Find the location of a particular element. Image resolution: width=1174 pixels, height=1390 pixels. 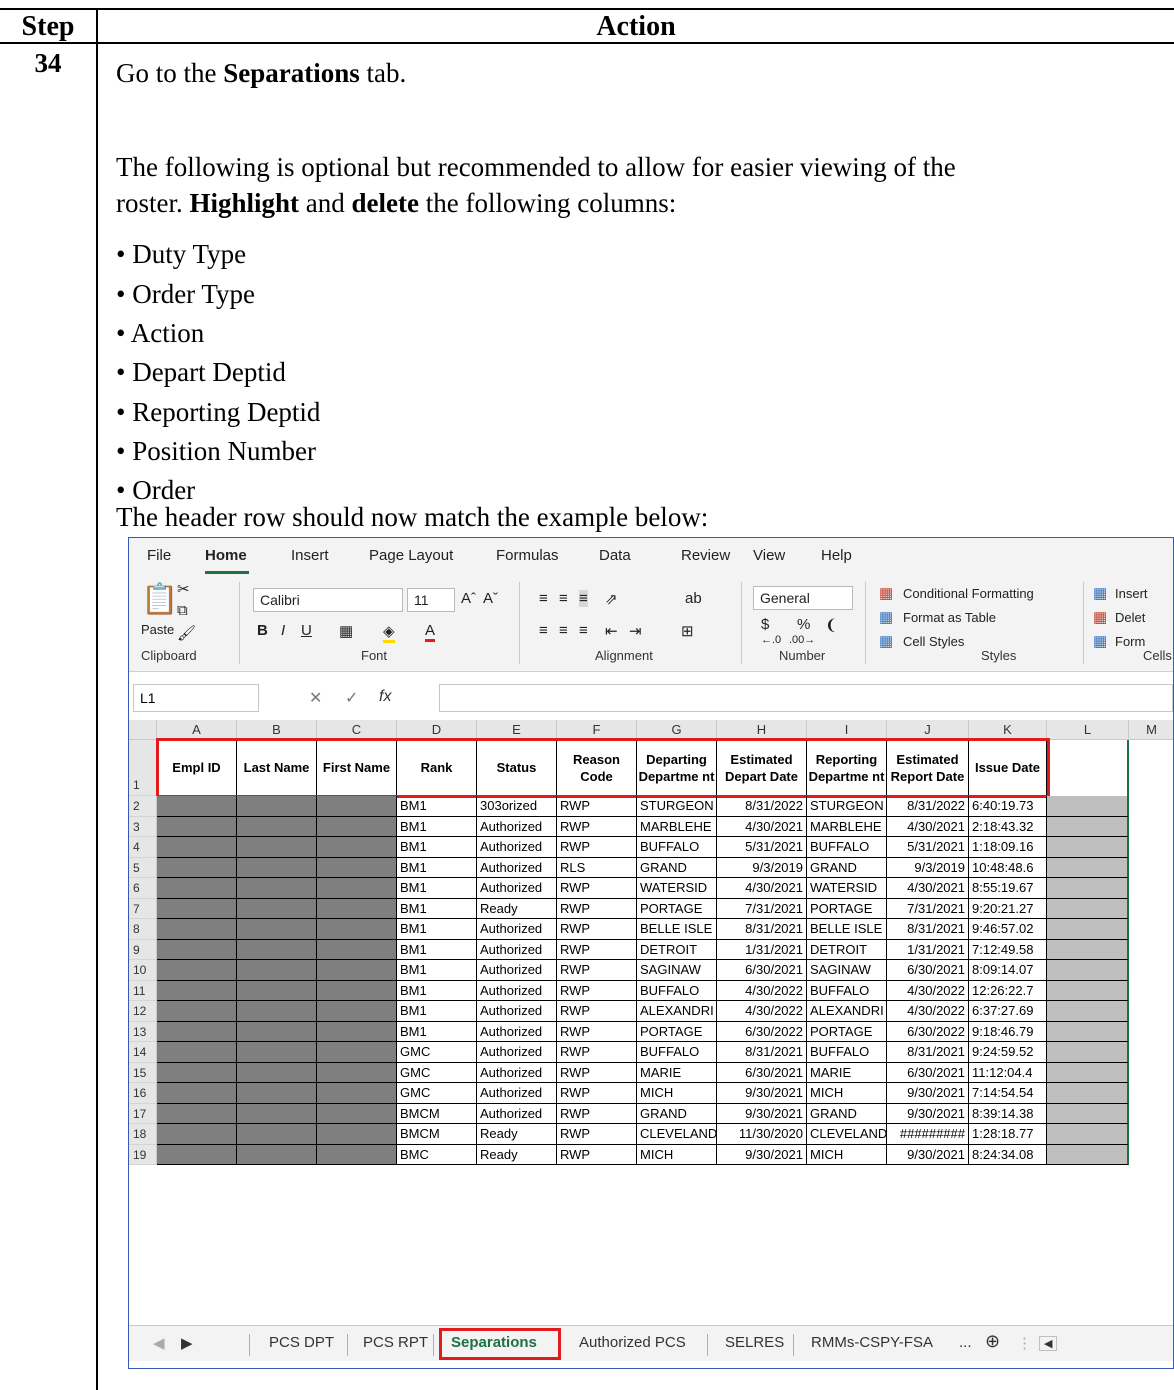

row-header: 12 is located at coordinates (143, 1011).